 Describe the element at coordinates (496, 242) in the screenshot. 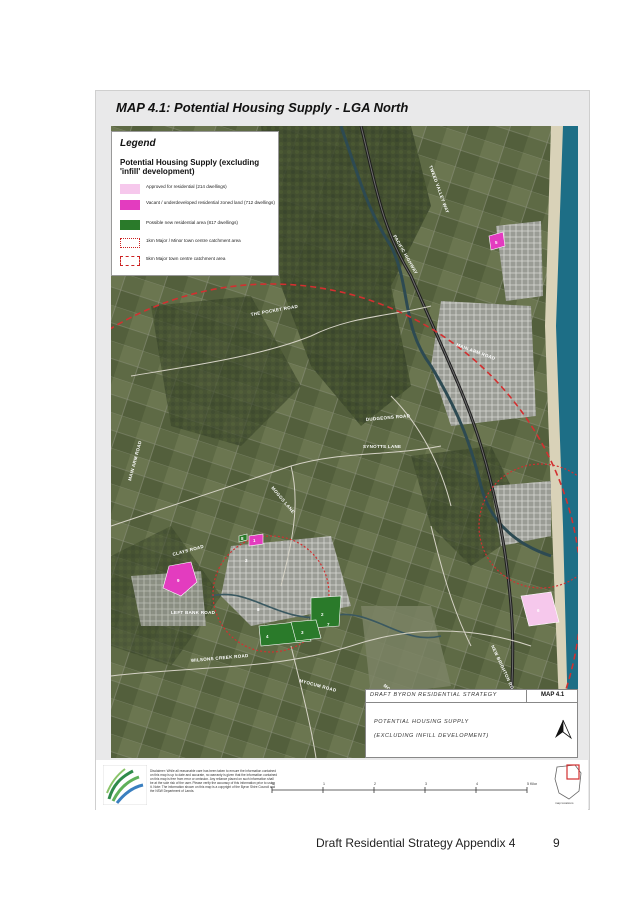

I see `site-label: 5` at that location.